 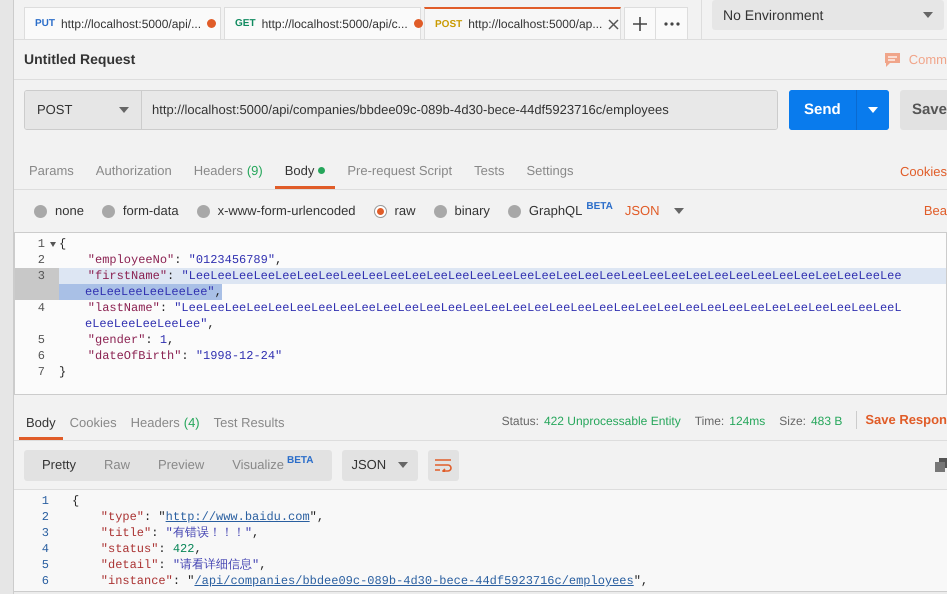 What do you see at coordinates (462, 211) in the screenshot?
I see `body-type-radio: binary` at bounding box center [462, 211].